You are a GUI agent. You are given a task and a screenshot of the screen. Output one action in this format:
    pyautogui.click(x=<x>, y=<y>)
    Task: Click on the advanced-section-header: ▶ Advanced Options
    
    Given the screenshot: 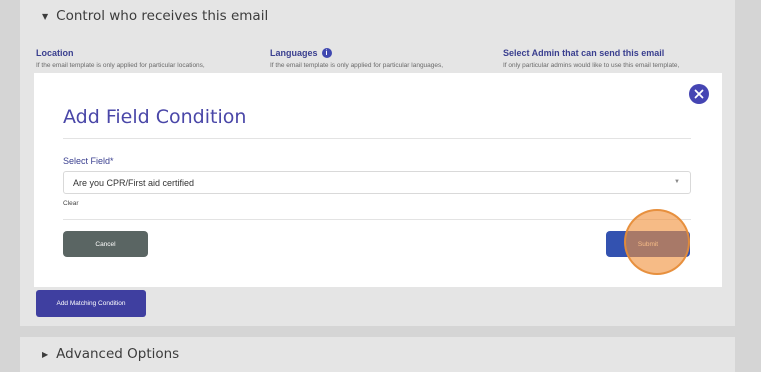 What is the action you would take?
    pyautogui.click(x=110, y=354)
    